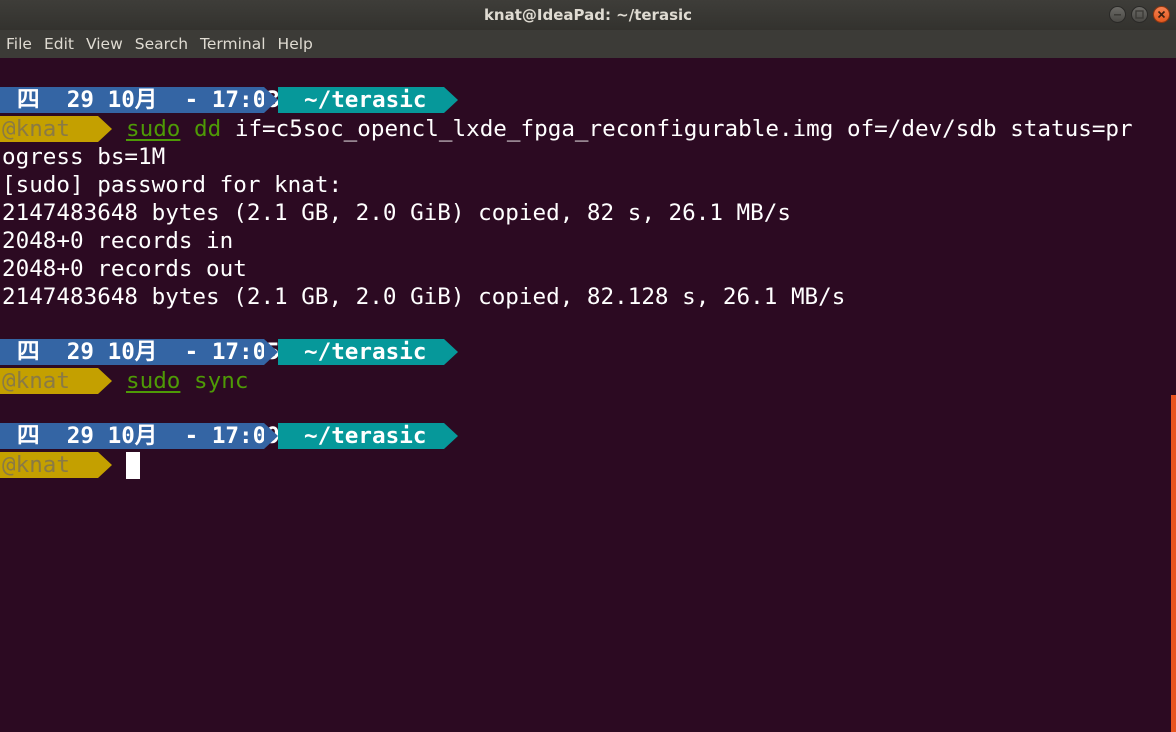 Image resolution: width=1176 pixels, height=732 pixels. Describe the element at coordinates (118, 241) in the screenshot. I see `output-line: 2048+0 records in` at that location.